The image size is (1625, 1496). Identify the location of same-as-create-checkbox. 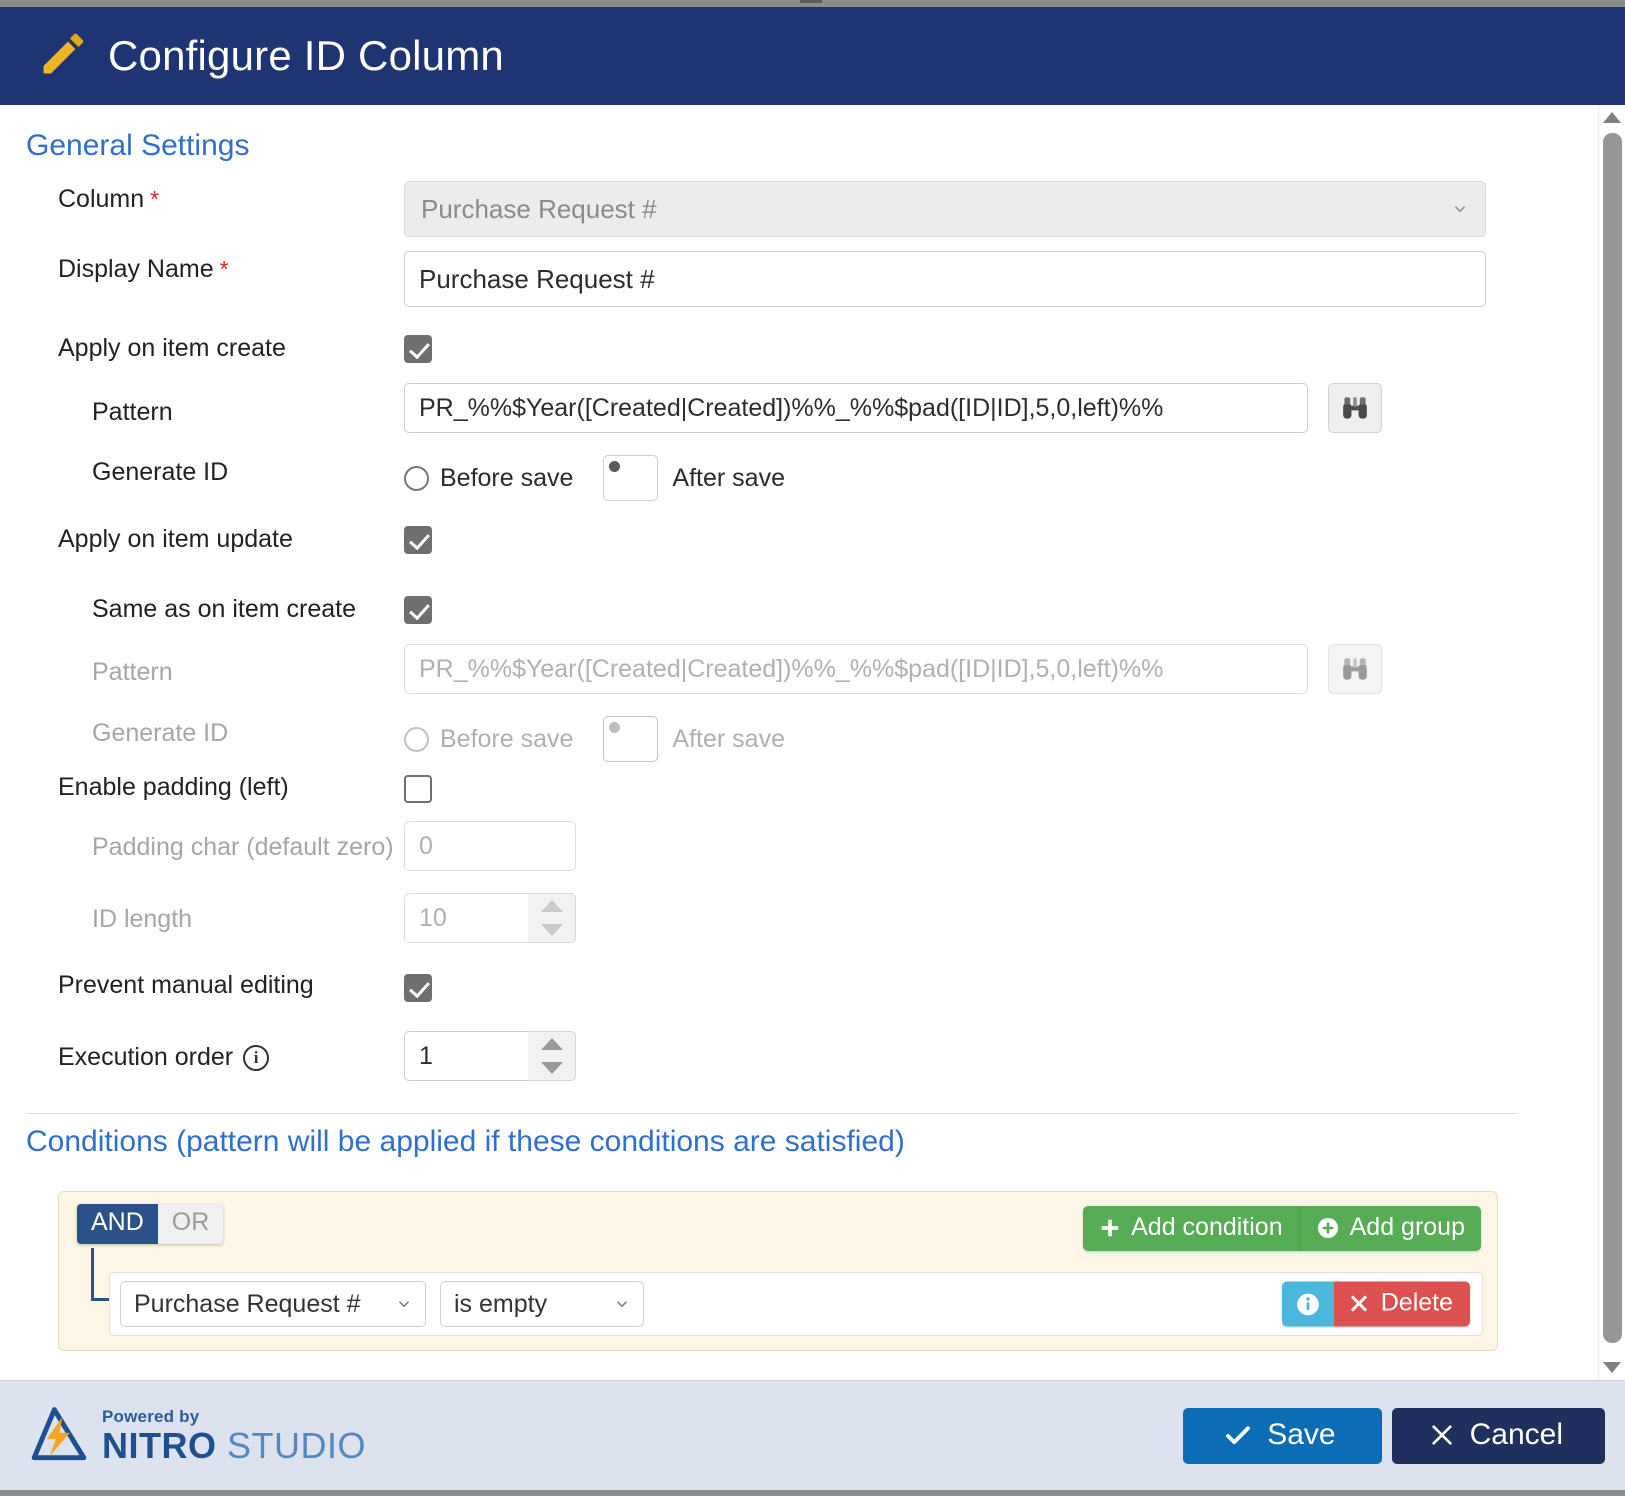
(418, 610).